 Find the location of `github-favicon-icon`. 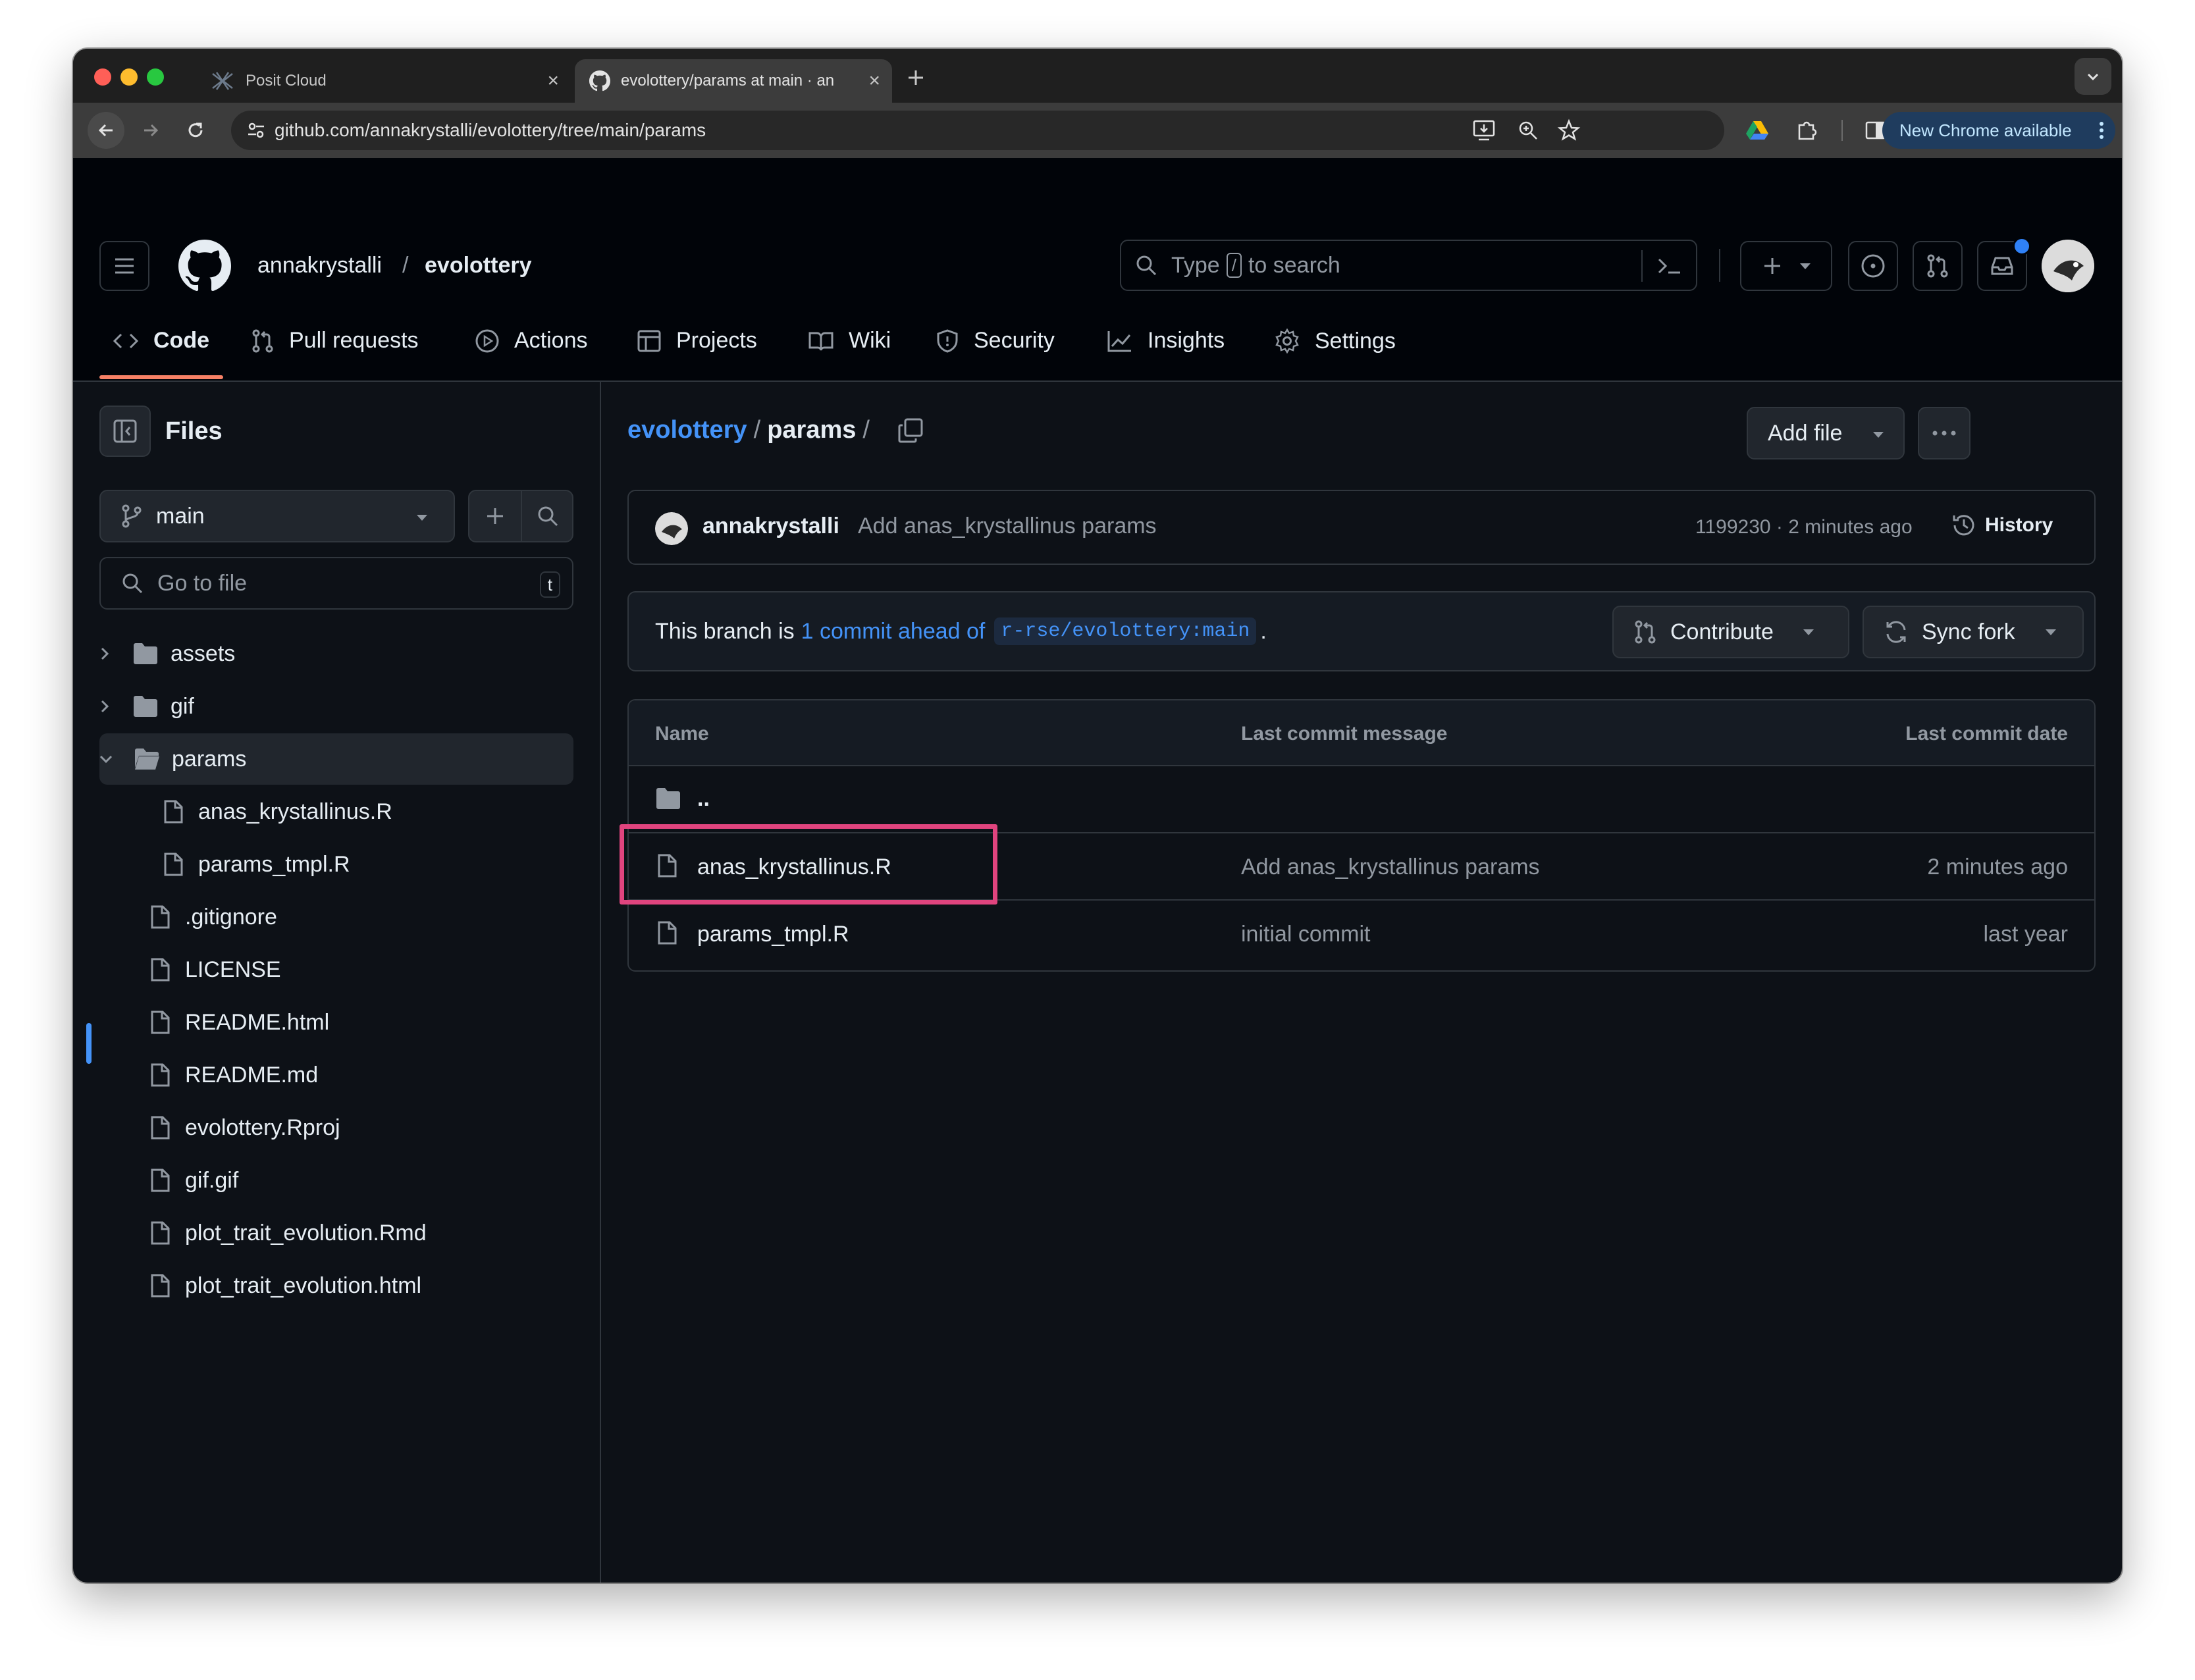

github-favicon-icon is located at coordinates (600, 81).